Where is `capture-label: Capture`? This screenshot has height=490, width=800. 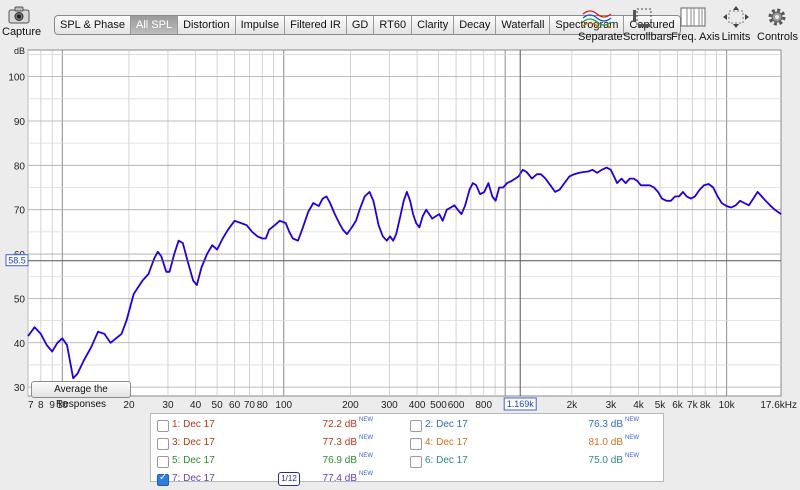
capture-label: Capture is located at coordinates (22, 32).